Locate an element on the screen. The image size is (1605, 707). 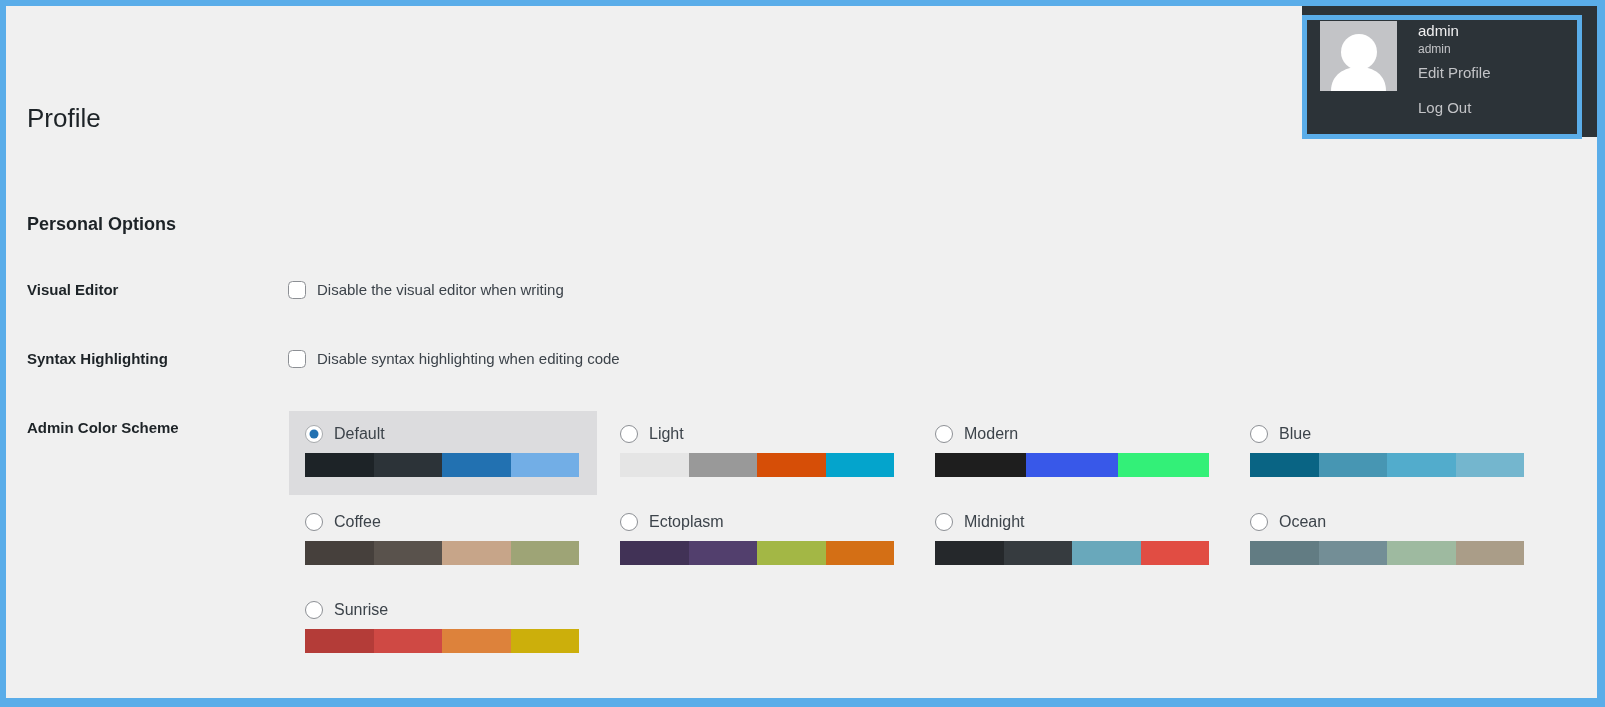
section-heading: Personal Options is located at coordinates (102, 224).